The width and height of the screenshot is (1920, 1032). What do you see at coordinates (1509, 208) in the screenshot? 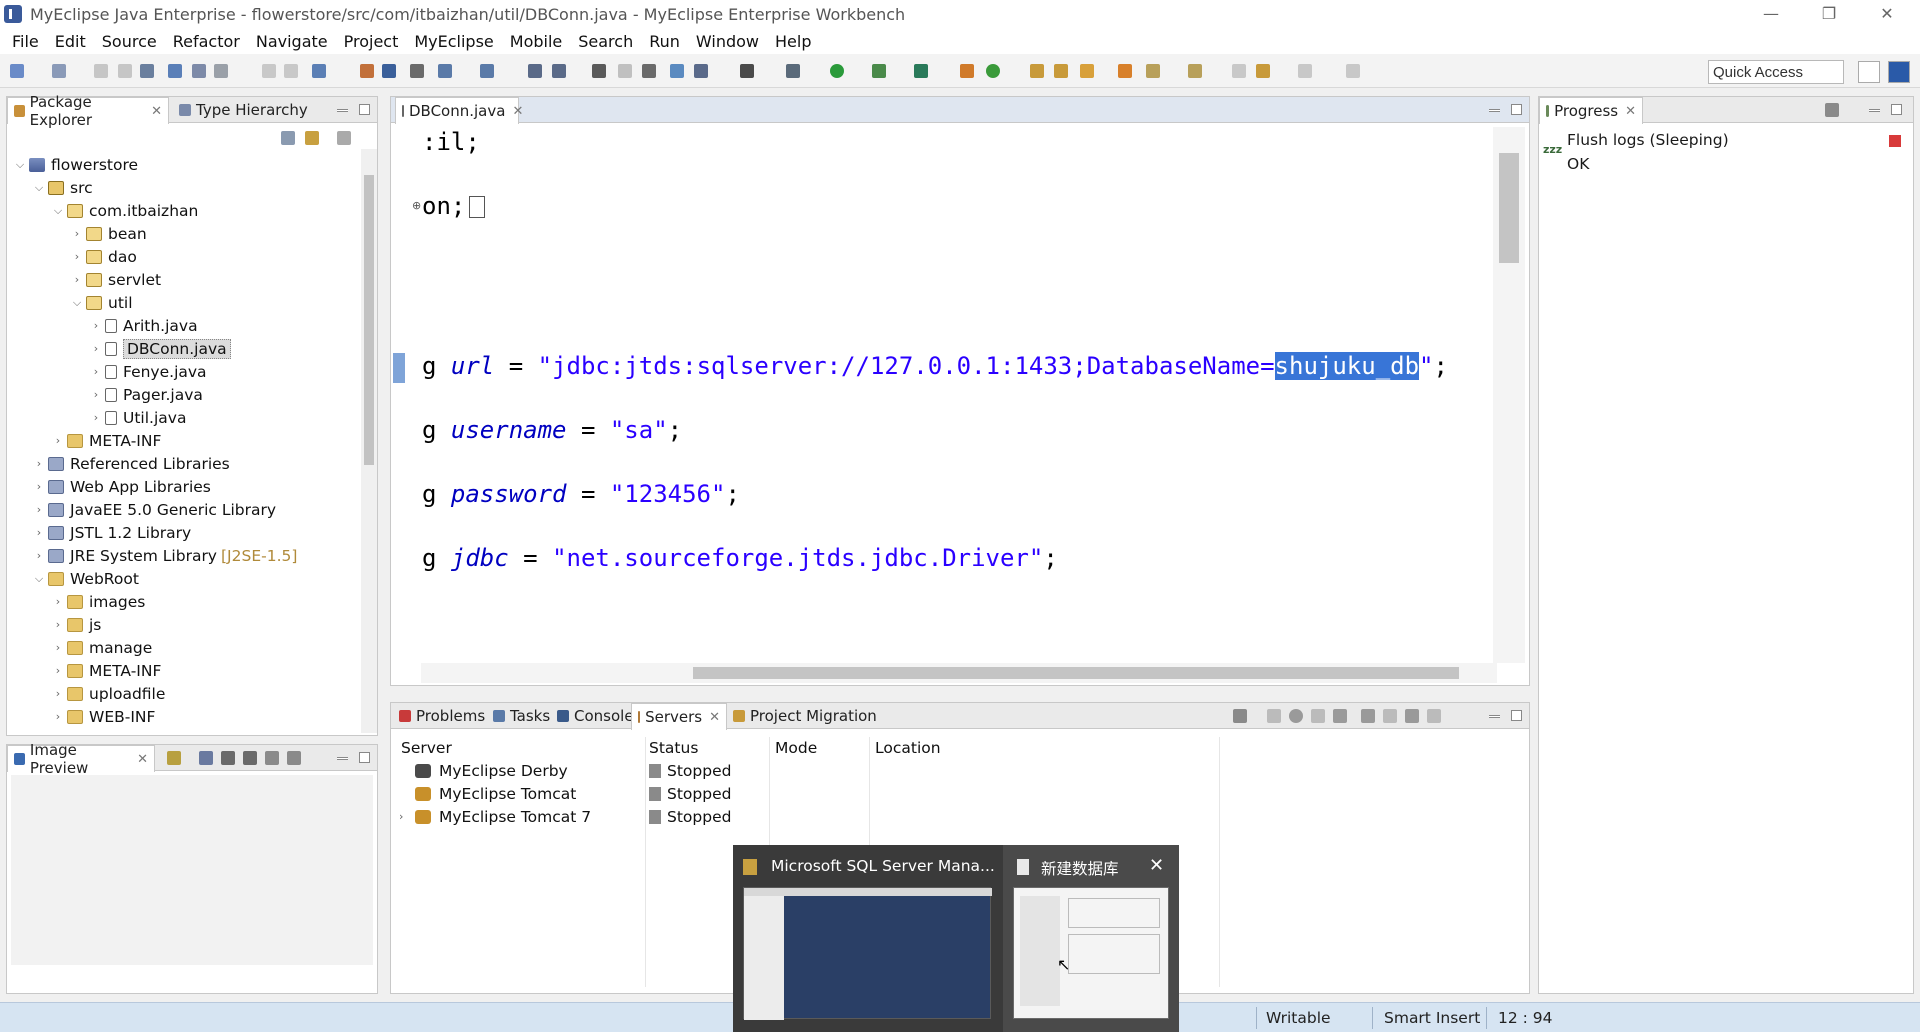
I see `editor-vscroll-thumb` at bounding box center [1509, 208].